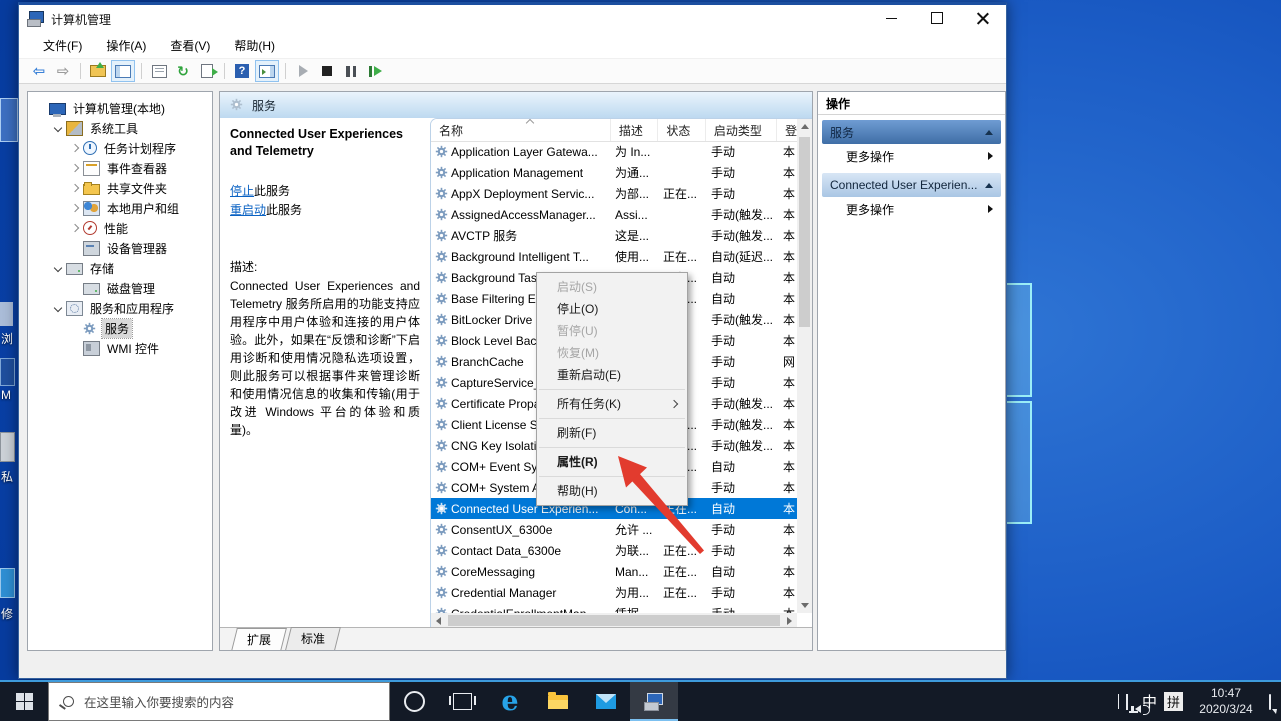 The image size is (1281, 721). I want to click on horizontal-scrollbar, so click(614, 620).